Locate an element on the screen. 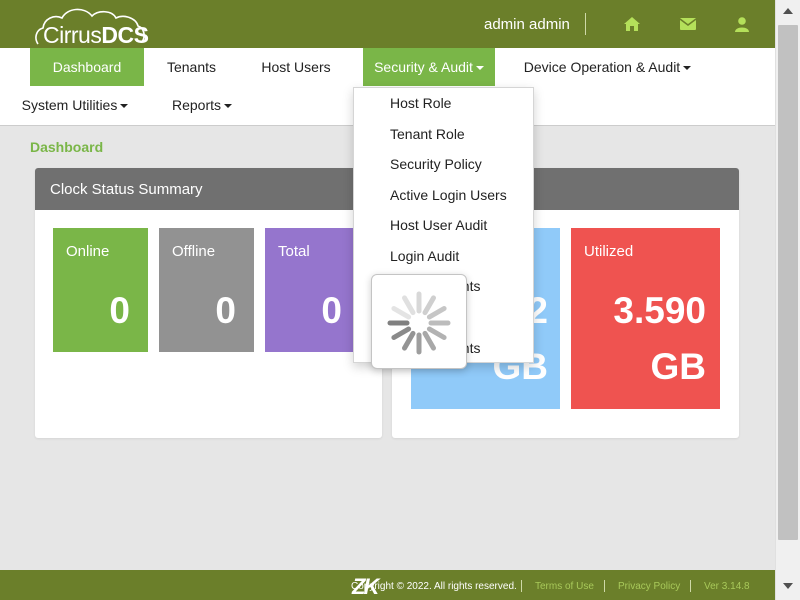 This screenshot has width=800, height=600. privacy-policy-link: Privacy Policy is located at coordinates (649, 586).